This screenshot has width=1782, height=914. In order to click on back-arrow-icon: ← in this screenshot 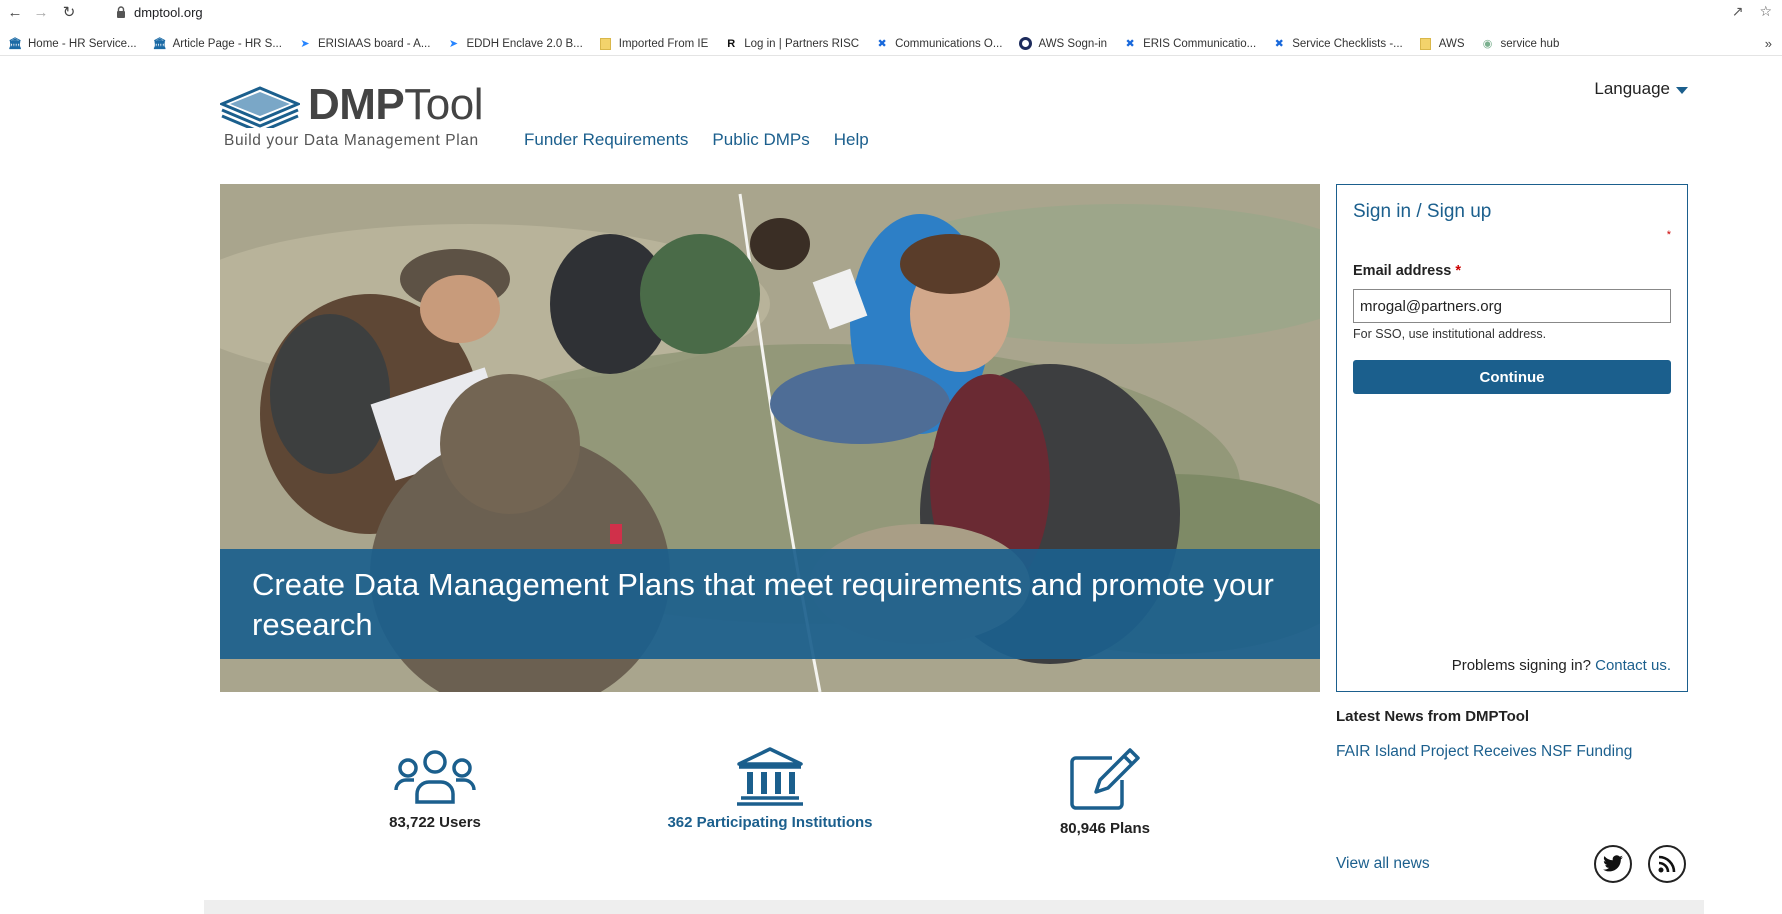, I will do `click(15, 12)`.